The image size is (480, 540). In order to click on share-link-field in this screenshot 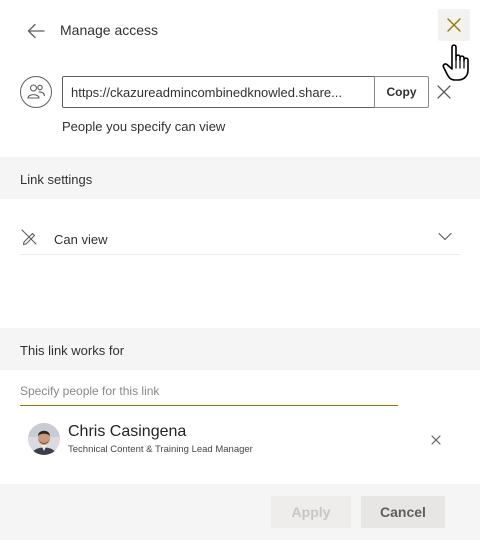, I will do `click(218, 92)`.